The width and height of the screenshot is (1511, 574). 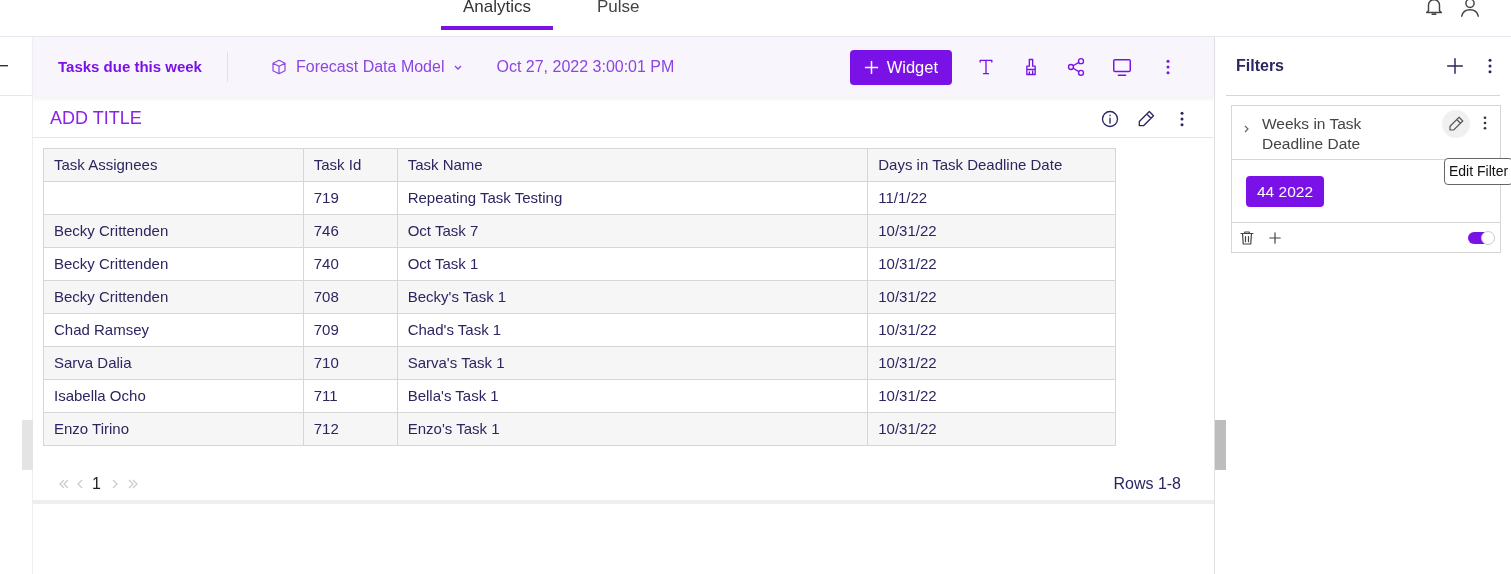 I want to click on share-icon, so click(x=1076, y=67).